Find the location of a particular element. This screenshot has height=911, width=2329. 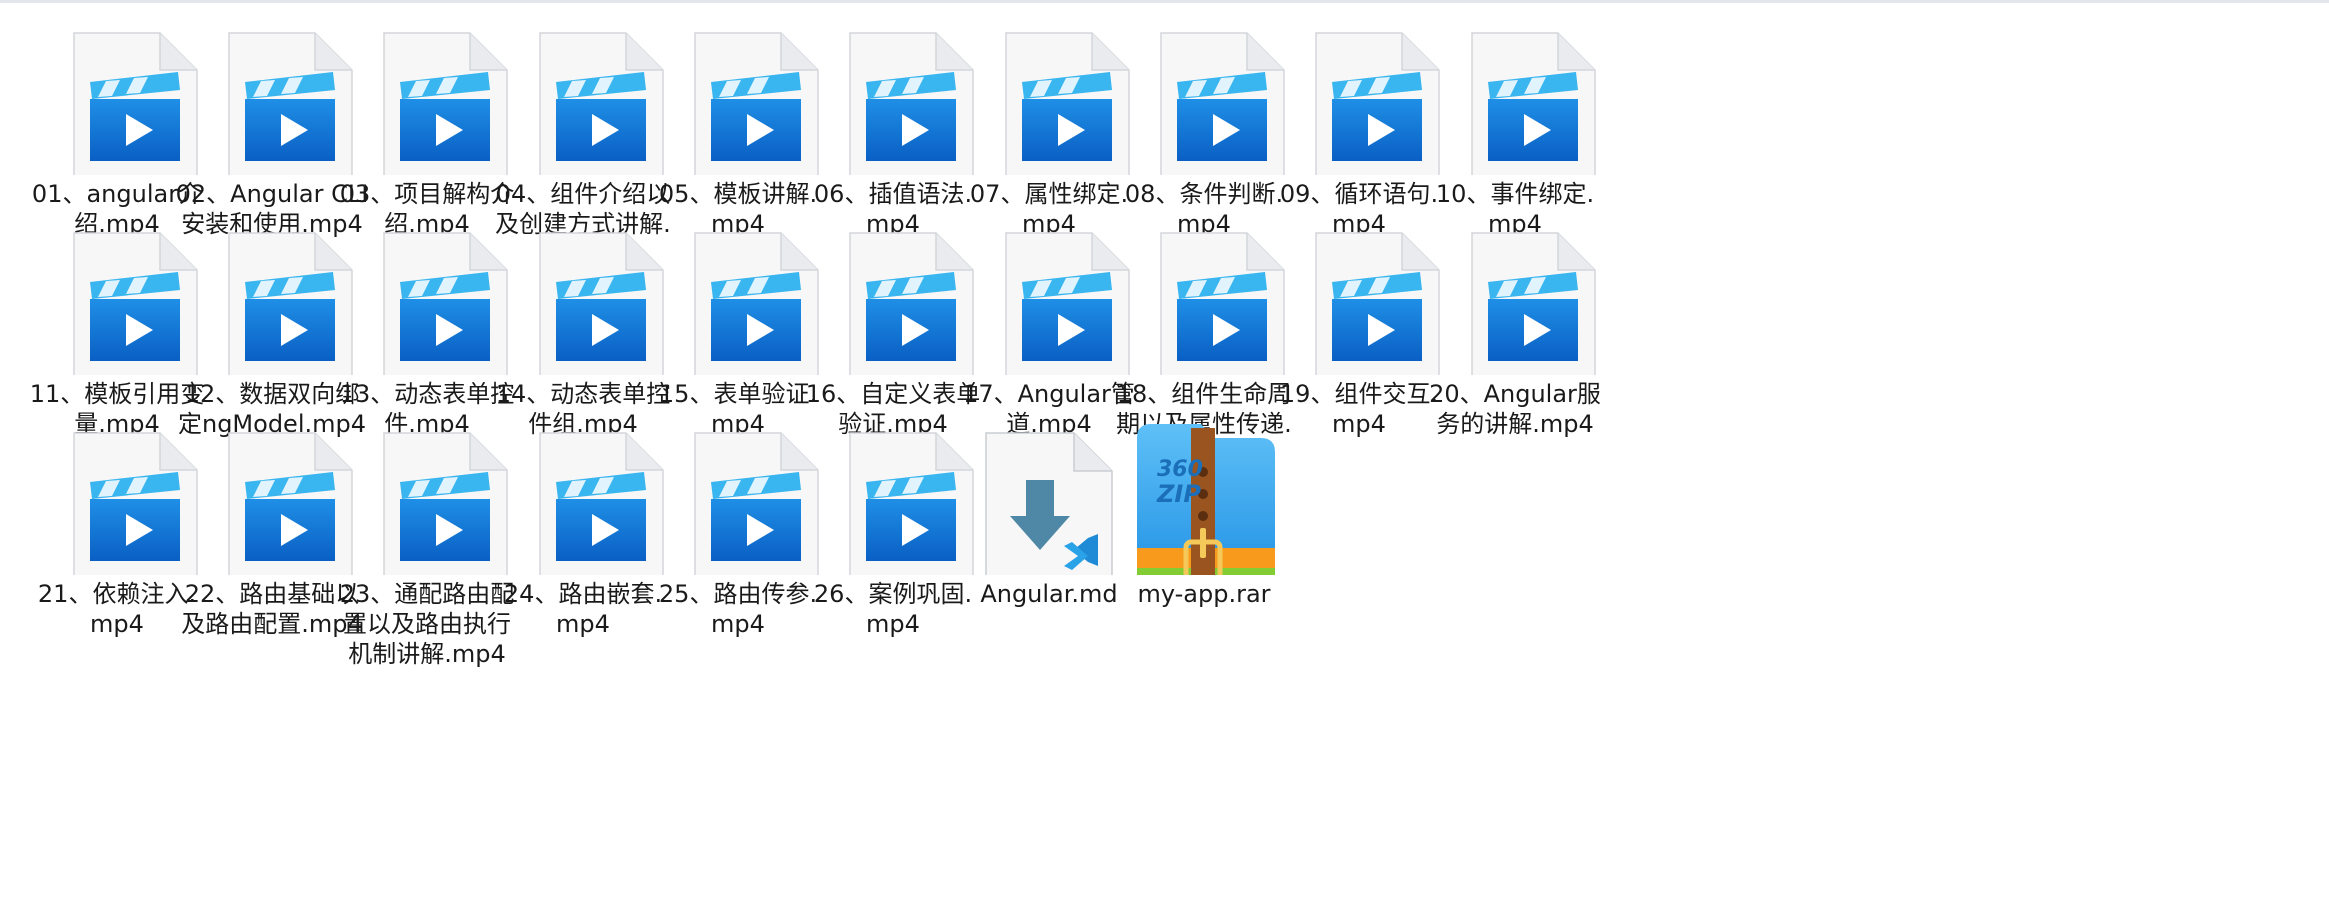

svg-text: ZIP is located at coordinates (1178, 494).